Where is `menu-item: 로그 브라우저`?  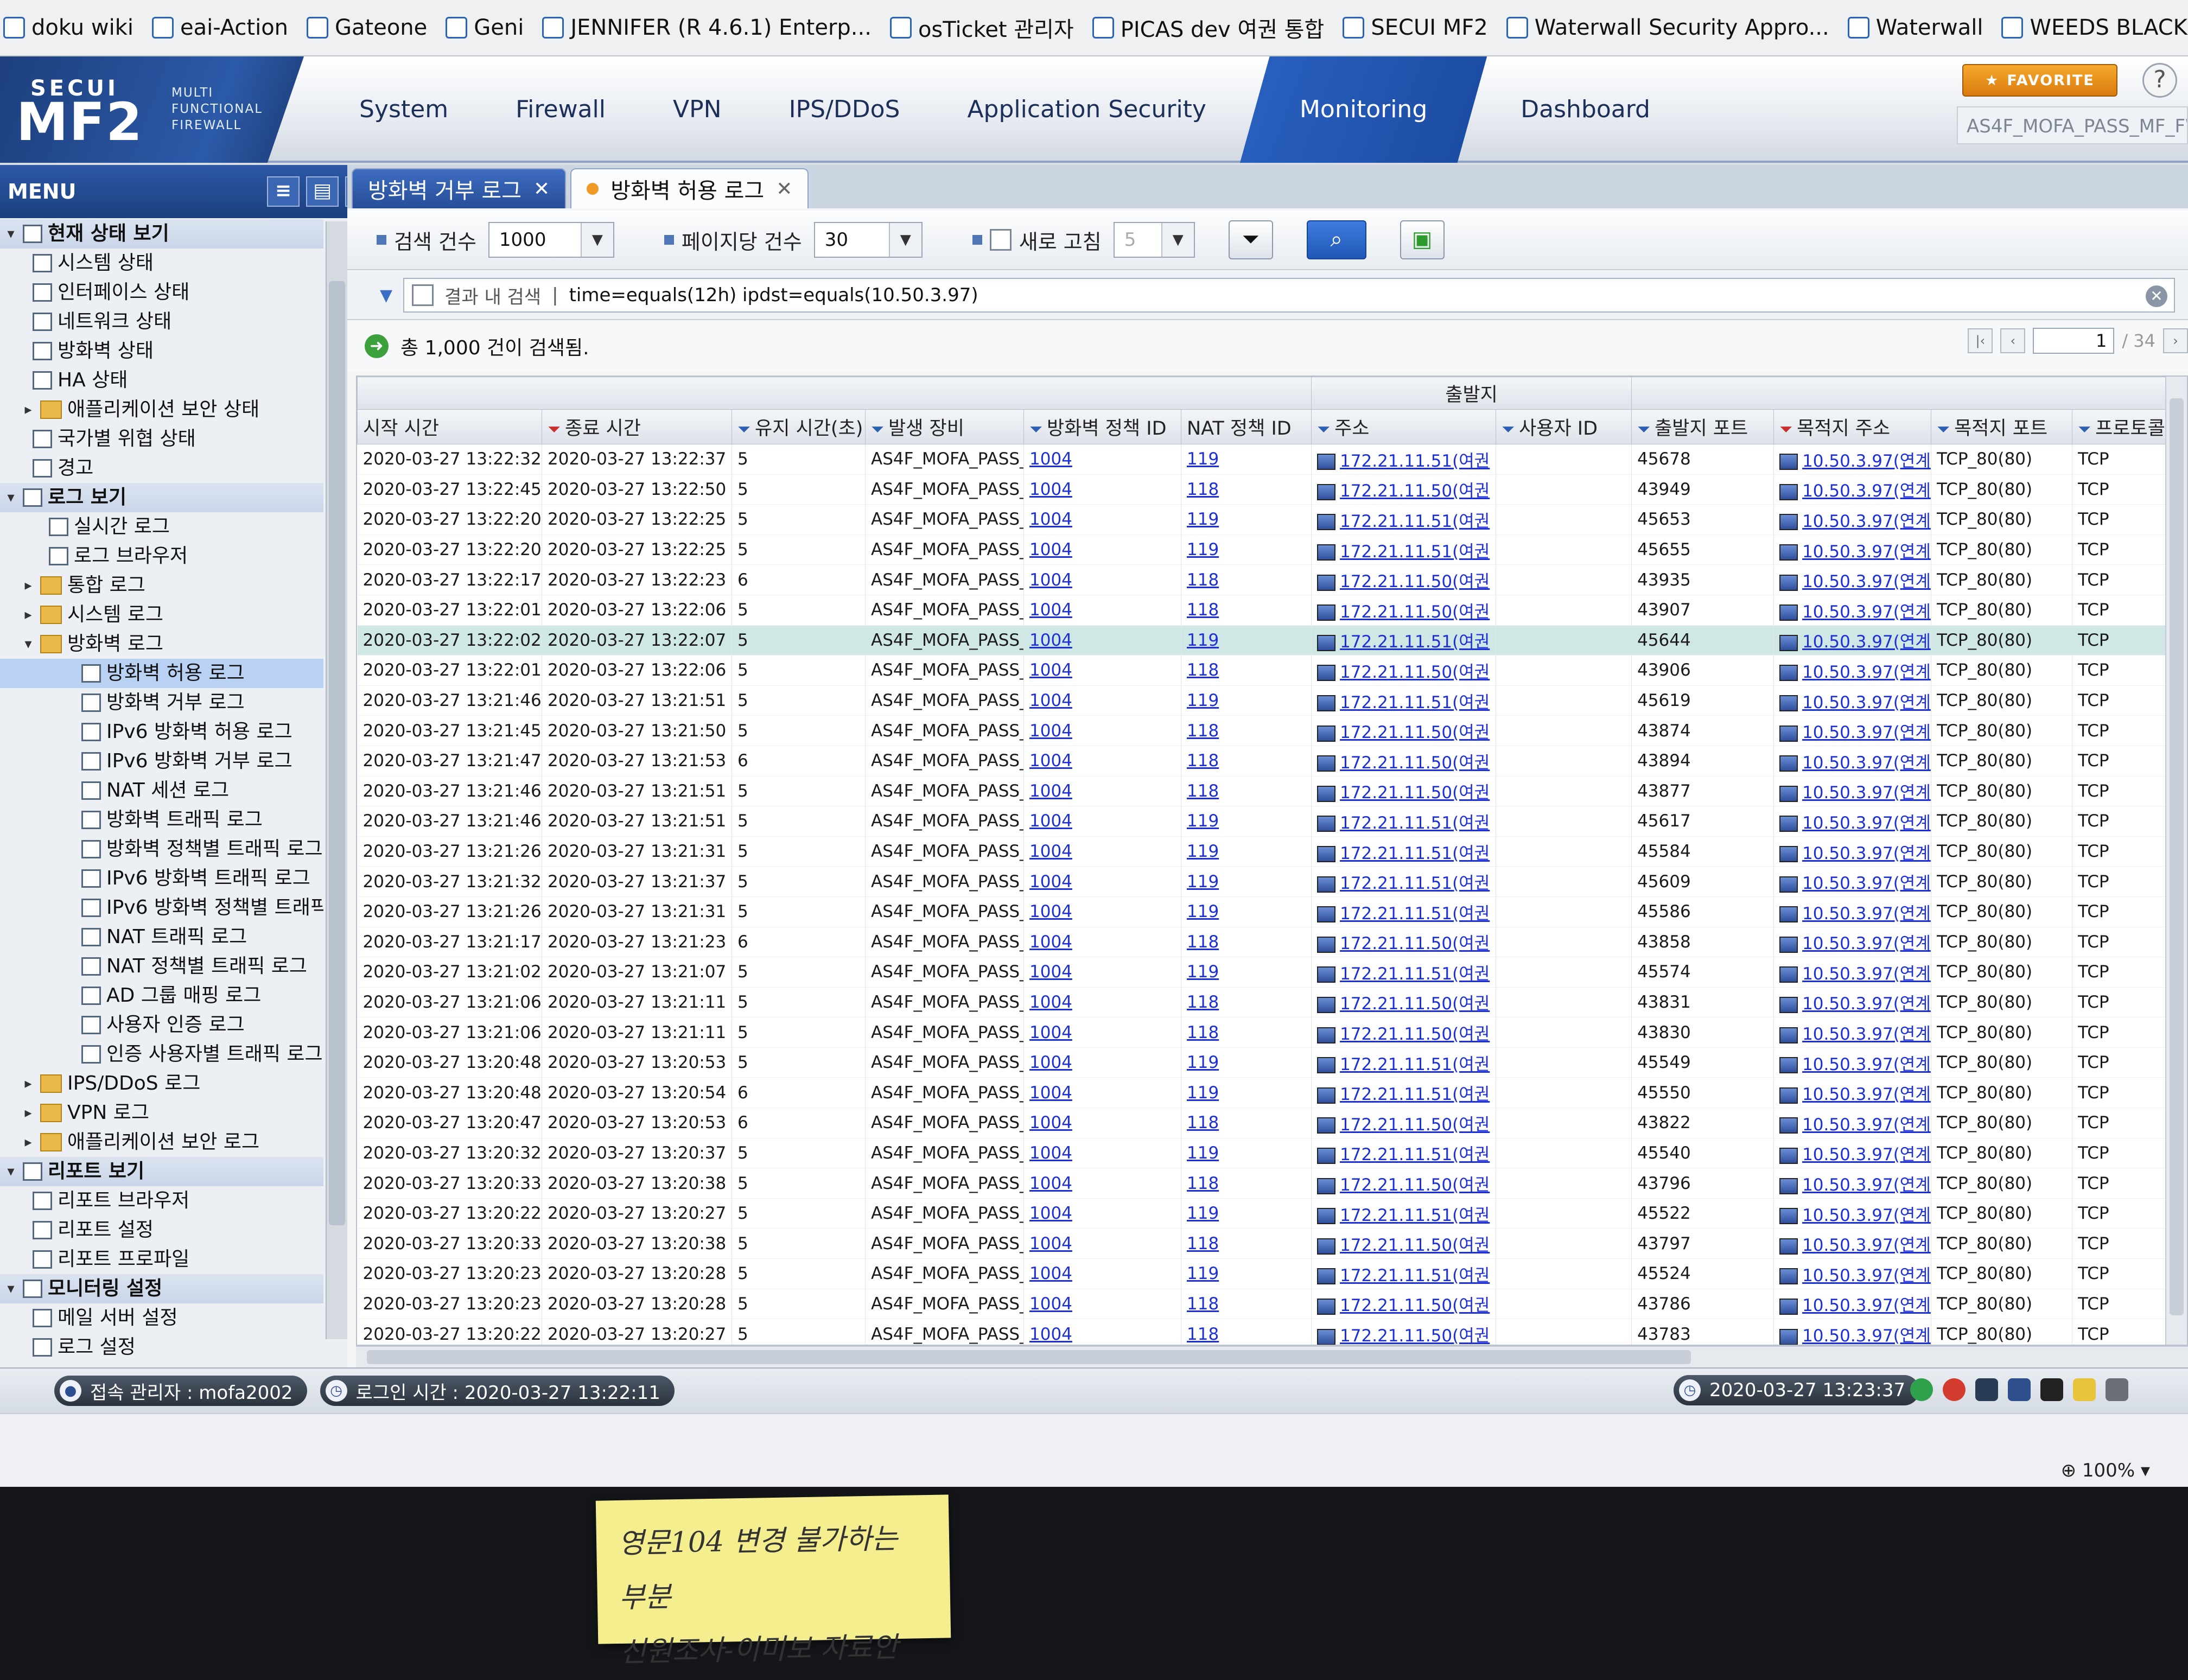
menu-item: 로그 브라우저 is located at coordinates (161, 556).